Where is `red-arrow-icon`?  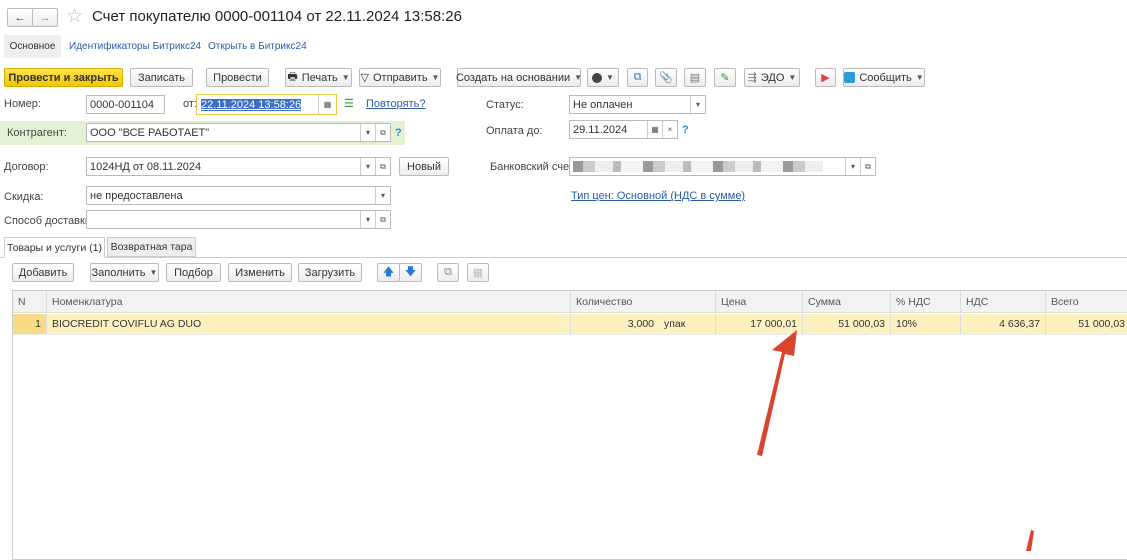
red-arrow-icon is located at coordinates (777, 393).